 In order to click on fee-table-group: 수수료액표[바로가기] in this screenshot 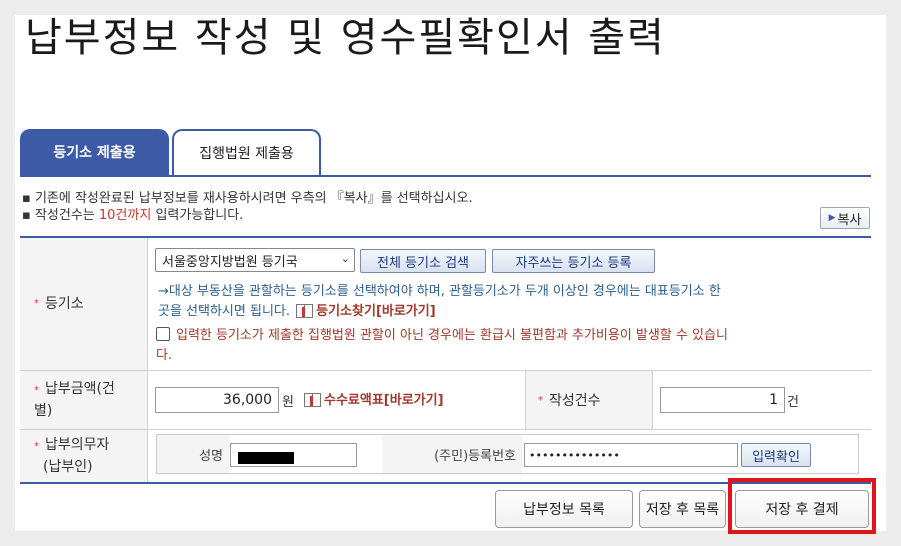, I will do `click(373, 398)`.